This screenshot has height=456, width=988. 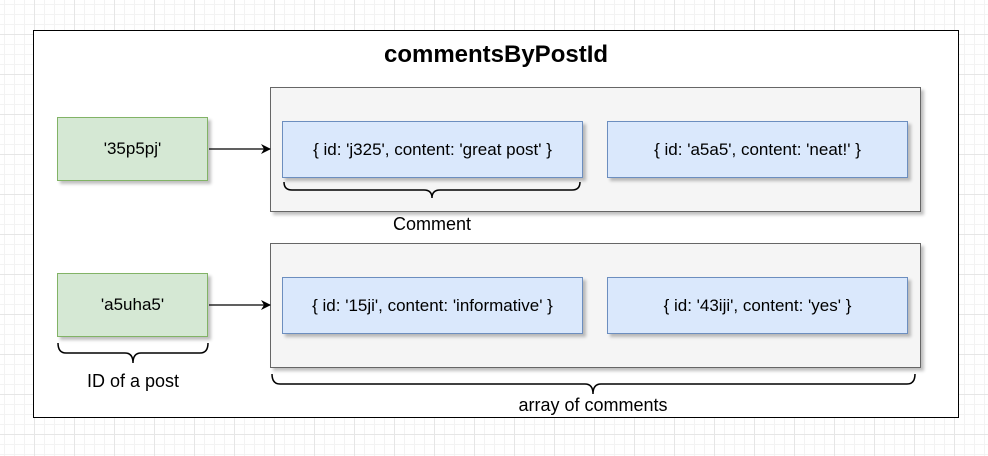 I want to click on post-id-box-1: '35p5pj', so click(x=132, y=149).